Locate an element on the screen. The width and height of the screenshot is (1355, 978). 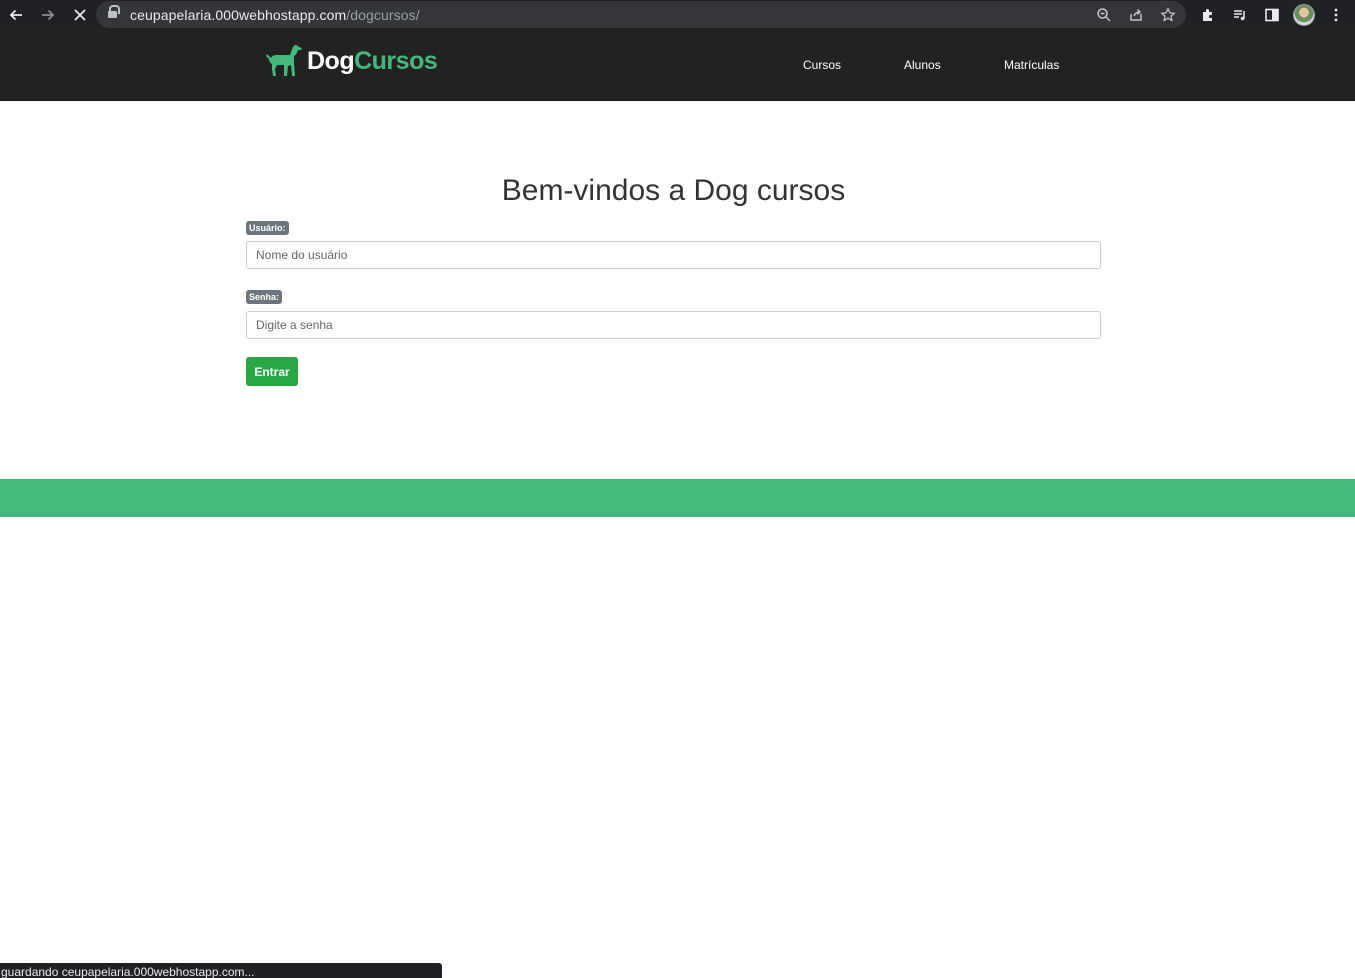
nav-link-alunos: Alunos is located at coordinates (922, 65).